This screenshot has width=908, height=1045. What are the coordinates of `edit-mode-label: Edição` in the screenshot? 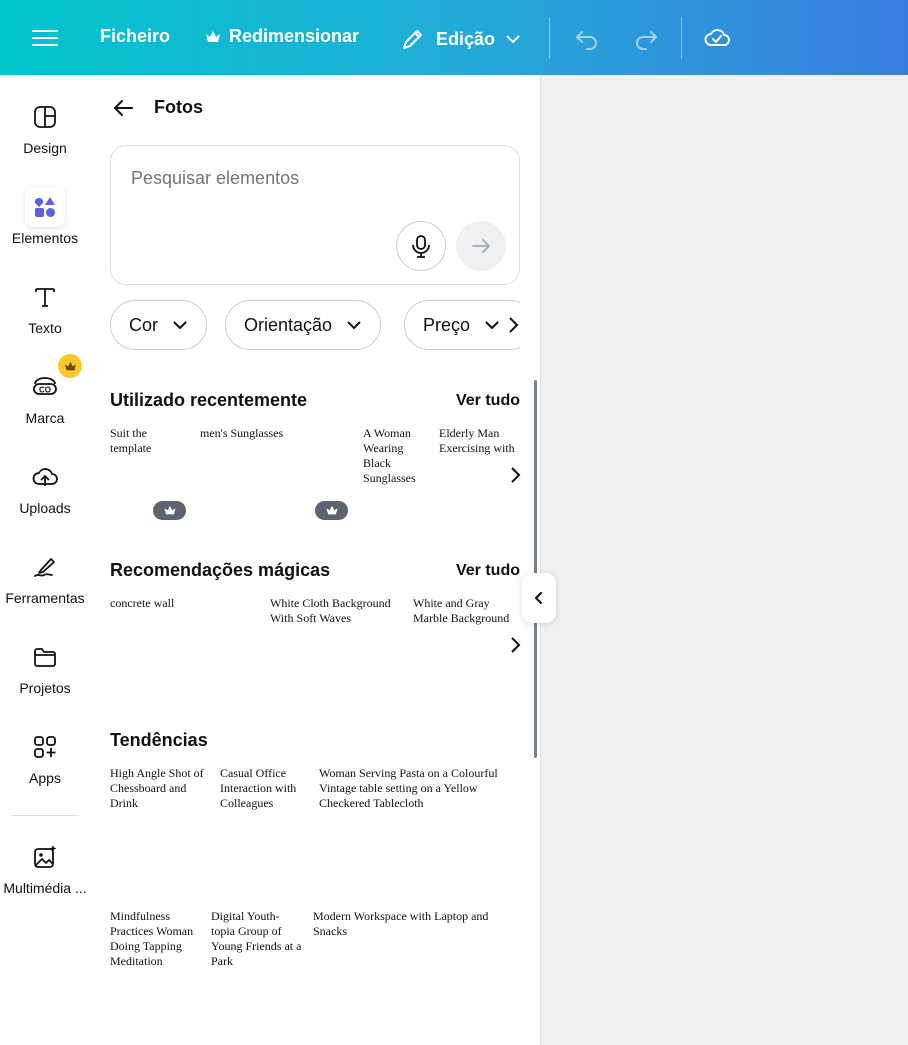 It's located at (466, 38).